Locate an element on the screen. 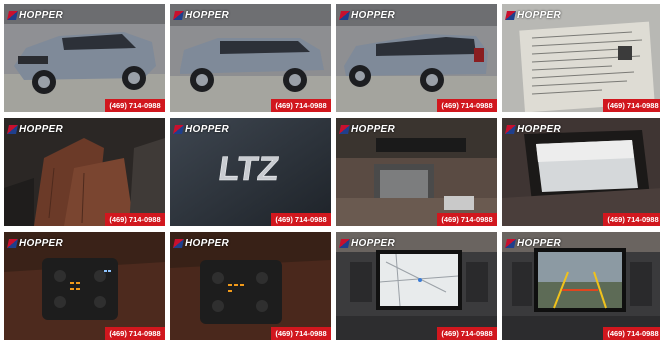 The height and width of the screenshot is (341, 660). photo-rear-entertainment-screen: HOPPER (469) 714-0988 is located at coordinates (416, 172).